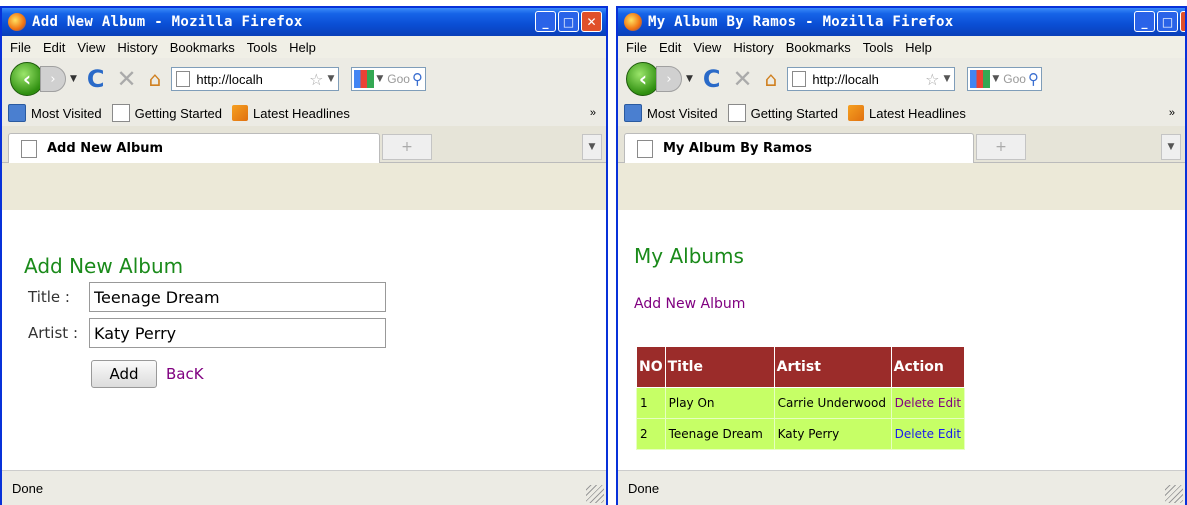  What do you see at coordinates (689, 304) in the screenshot?
I see `add-new-album-link: Add New Album` at bounding box center [689, 304].